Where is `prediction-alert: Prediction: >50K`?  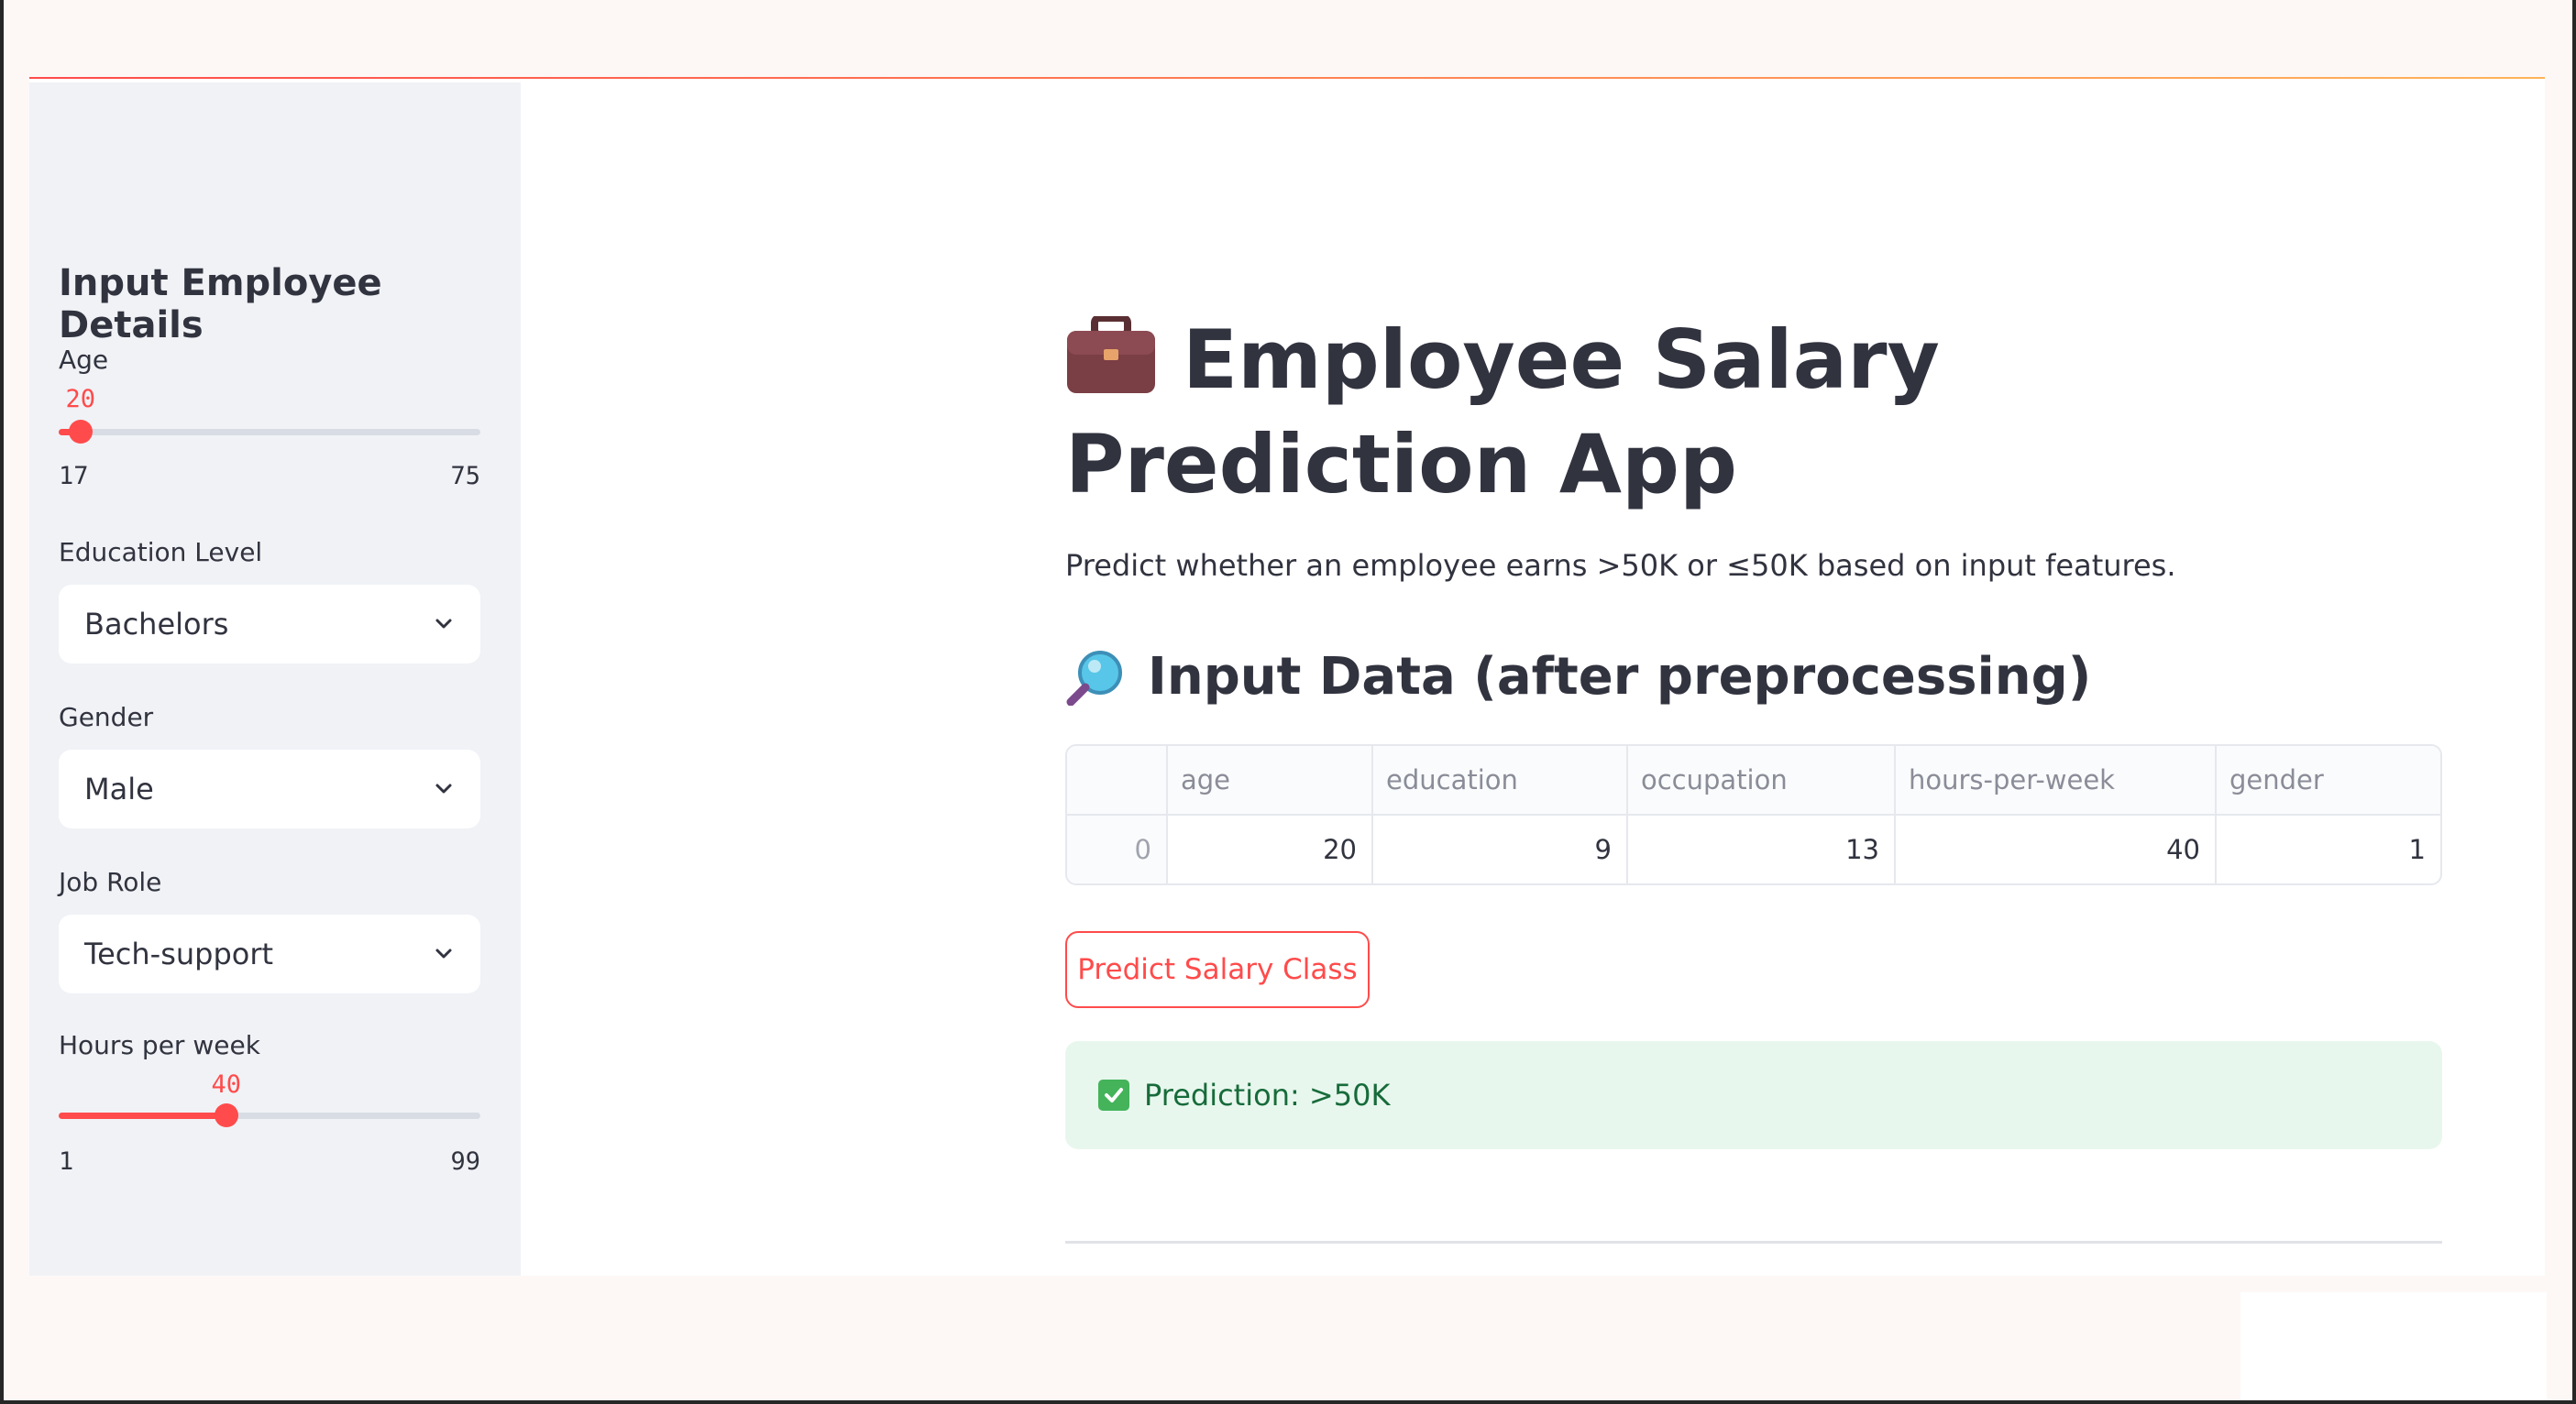
prediction-alert: Prediction: >50K is located at coordinates (1753, 1095).